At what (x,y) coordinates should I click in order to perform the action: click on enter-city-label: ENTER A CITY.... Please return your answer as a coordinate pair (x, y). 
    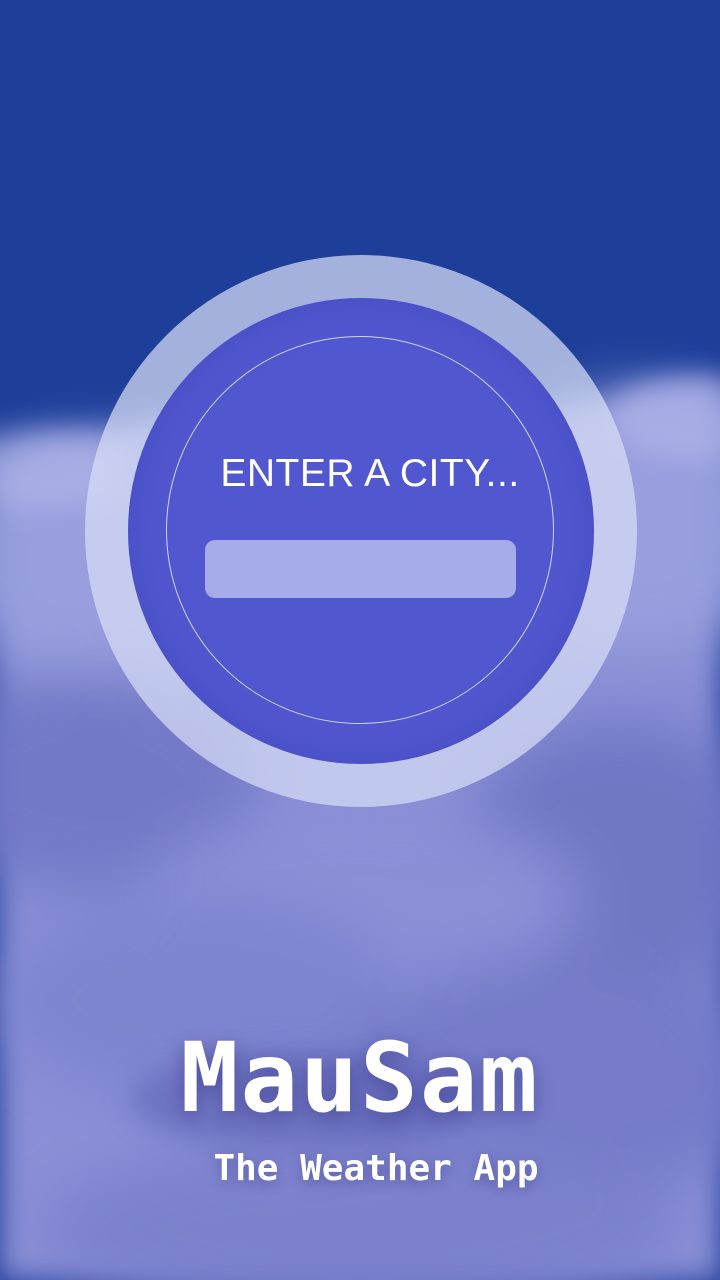
    Looking at the image, I should click on (370, 473).